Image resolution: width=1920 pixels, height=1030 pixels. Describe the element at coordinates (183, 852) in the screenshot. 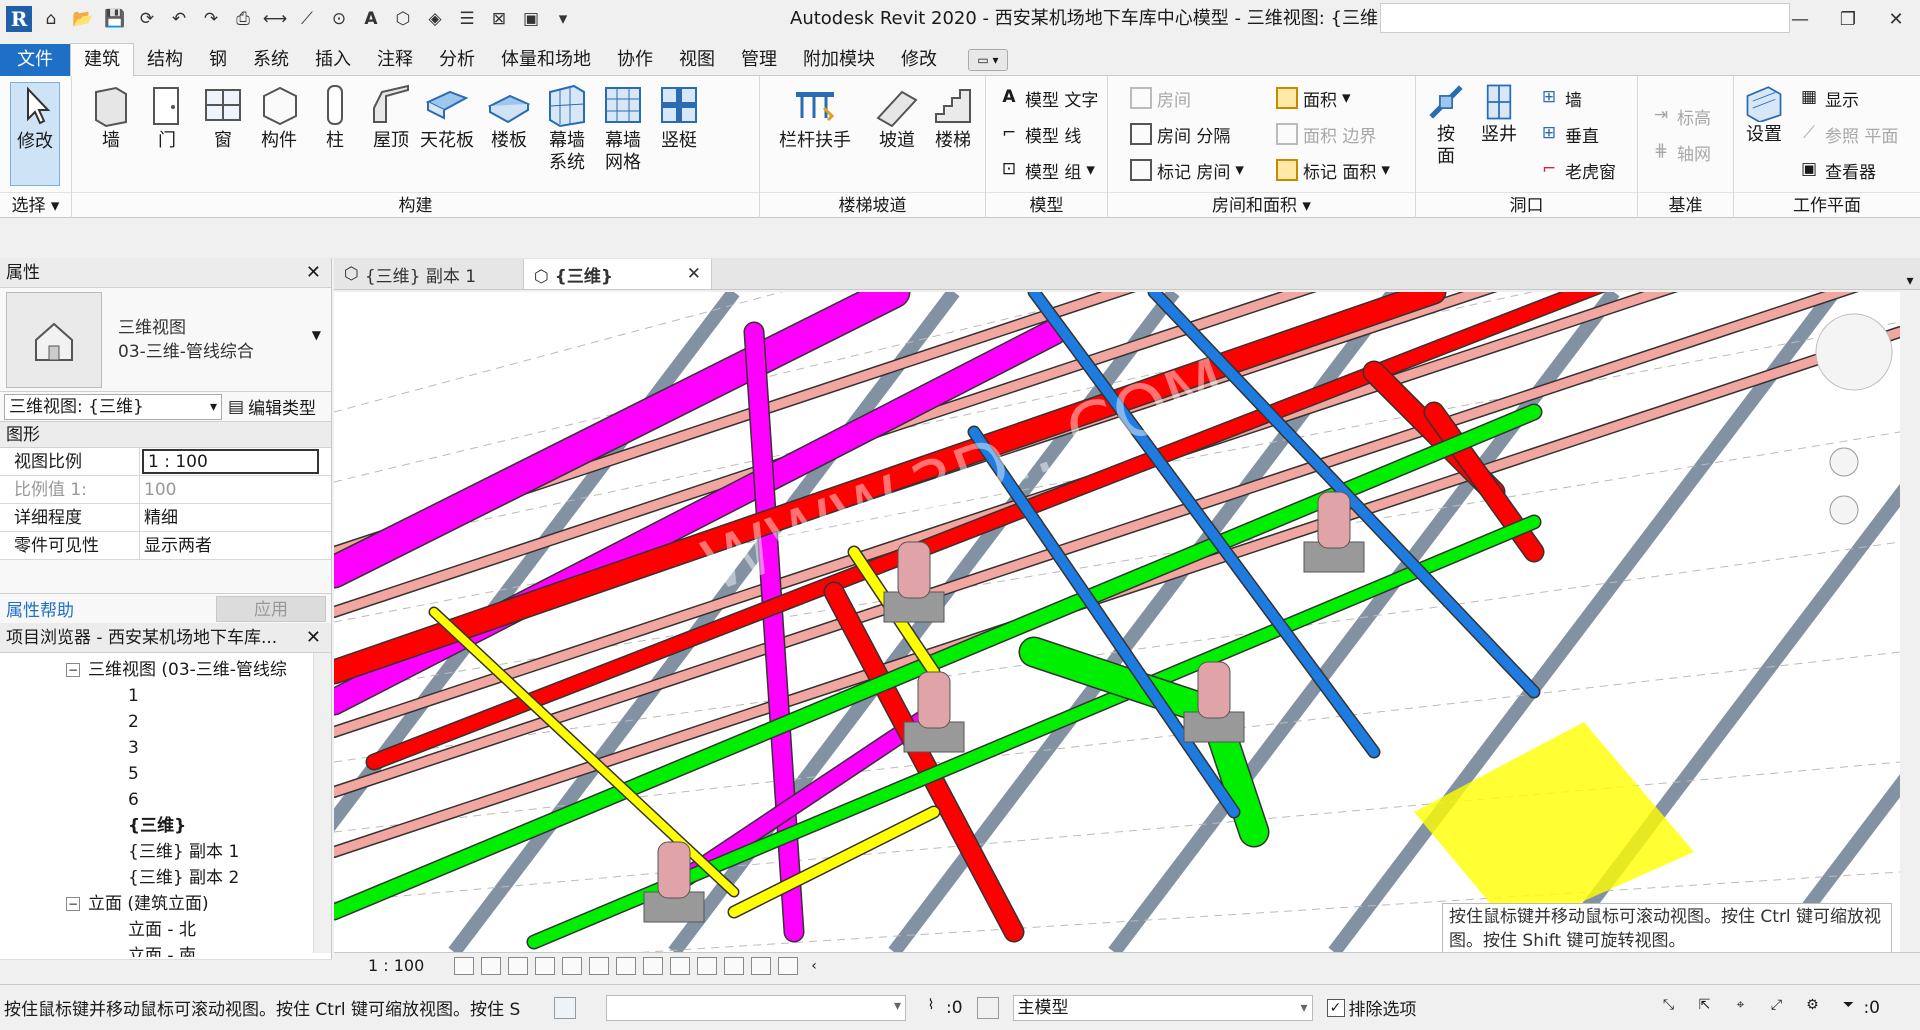

I see `tree-item-view: {三维} 副本 1` at that location.